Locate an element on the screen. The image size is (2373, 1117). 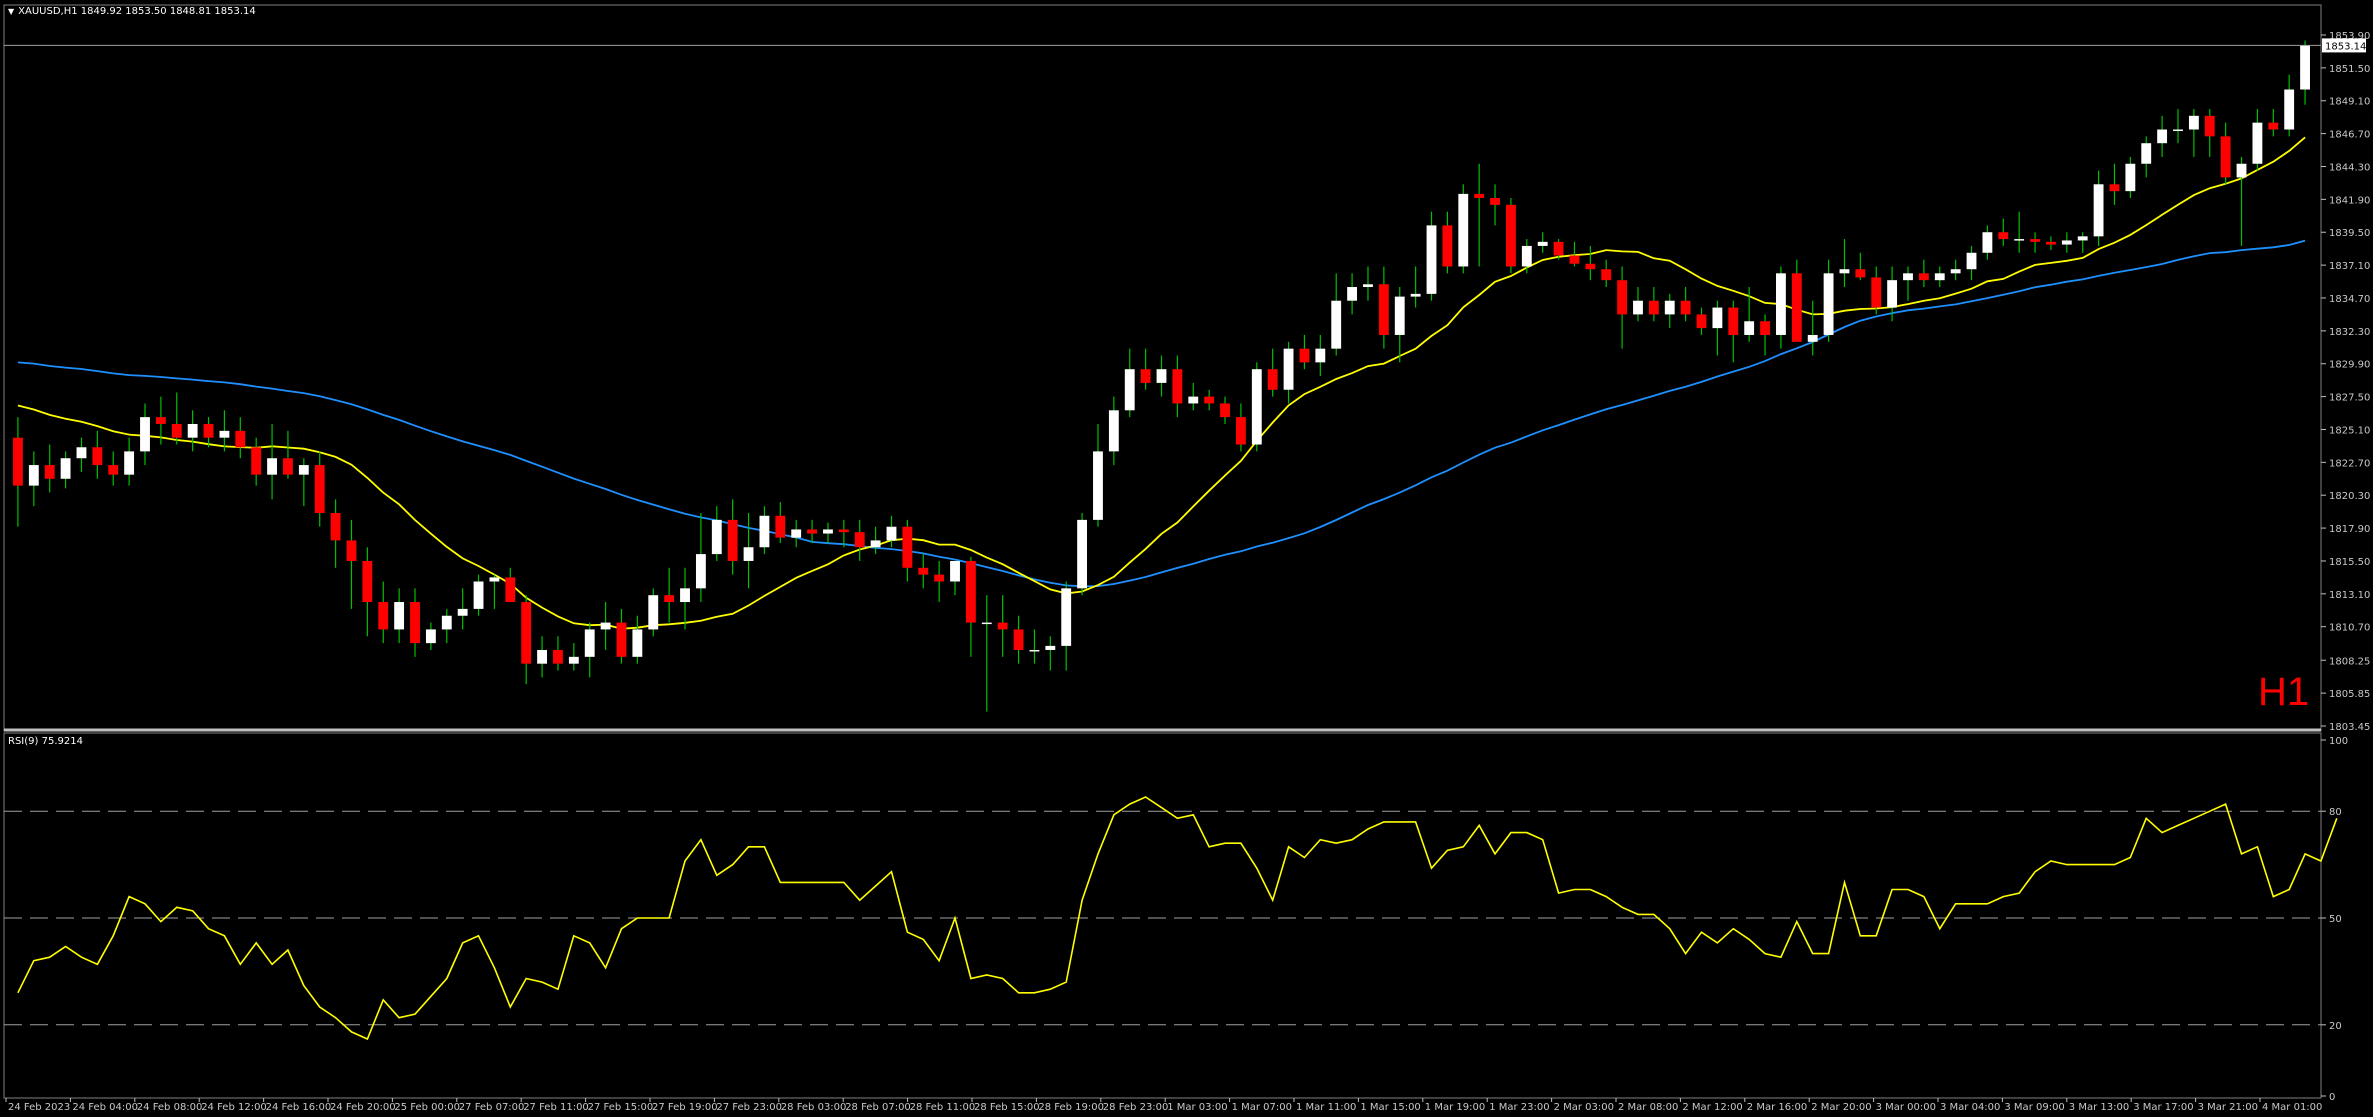
time-axis-label: 1 Mar 07:00 is located at coordinates (1262, 1107).